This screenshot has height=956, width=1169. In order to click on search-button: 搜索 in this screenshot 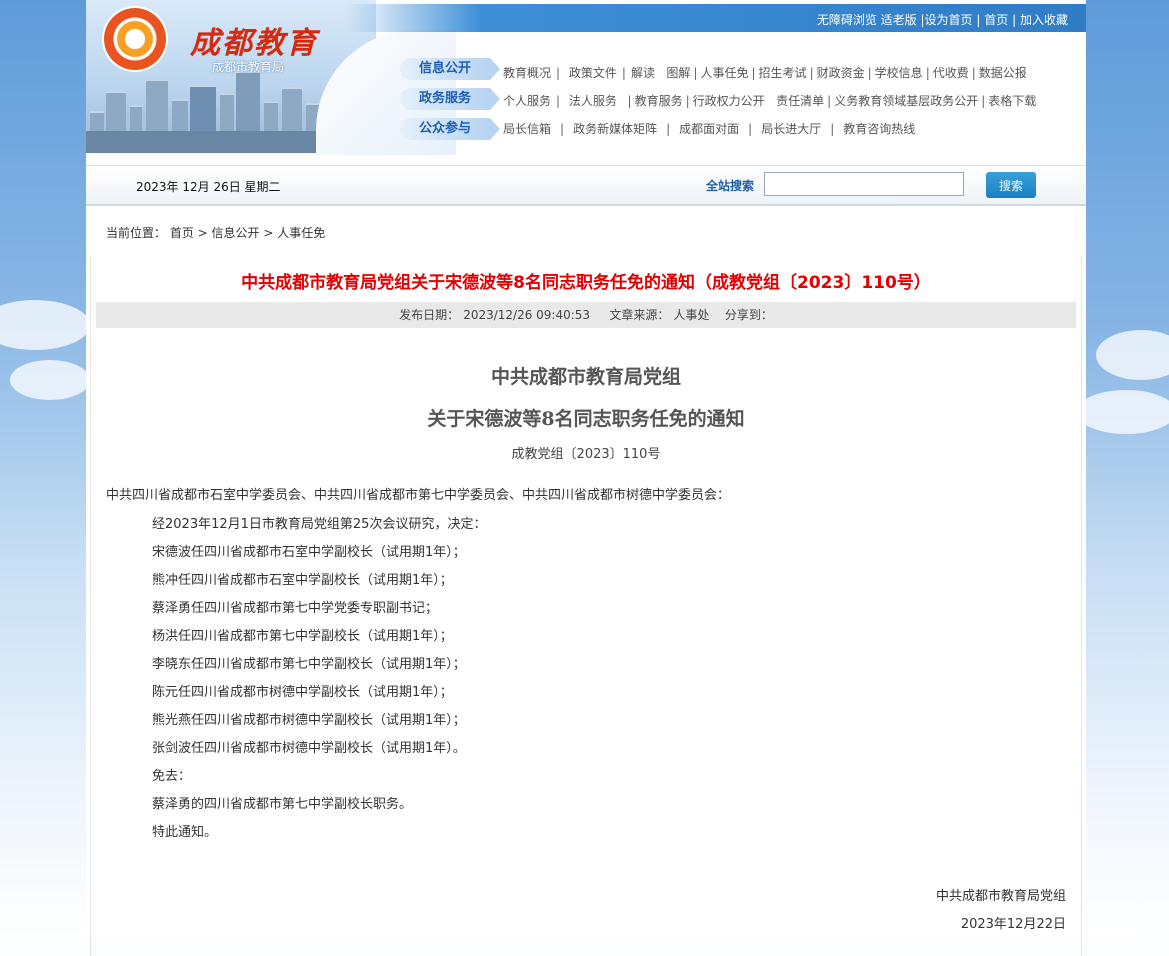, I will do `click(1011, 185)`.